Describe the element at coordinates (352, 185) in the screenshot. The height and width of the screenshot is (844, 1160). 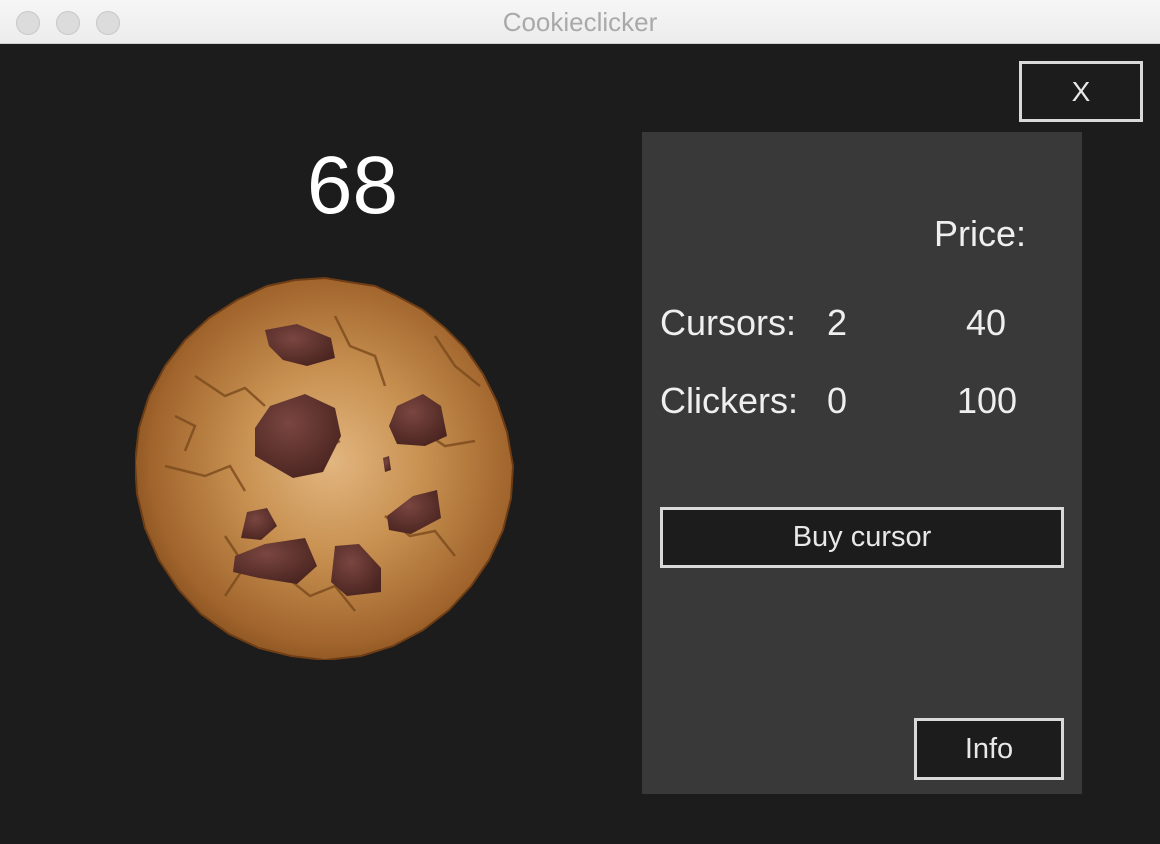
I see `cookie-counter: 68` at that location.